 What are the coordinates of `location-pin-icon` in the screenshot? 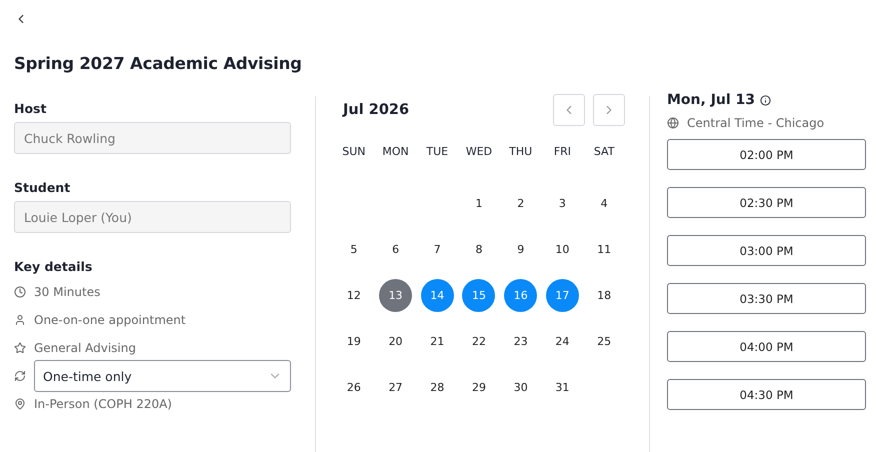 It's located at (20, 404).